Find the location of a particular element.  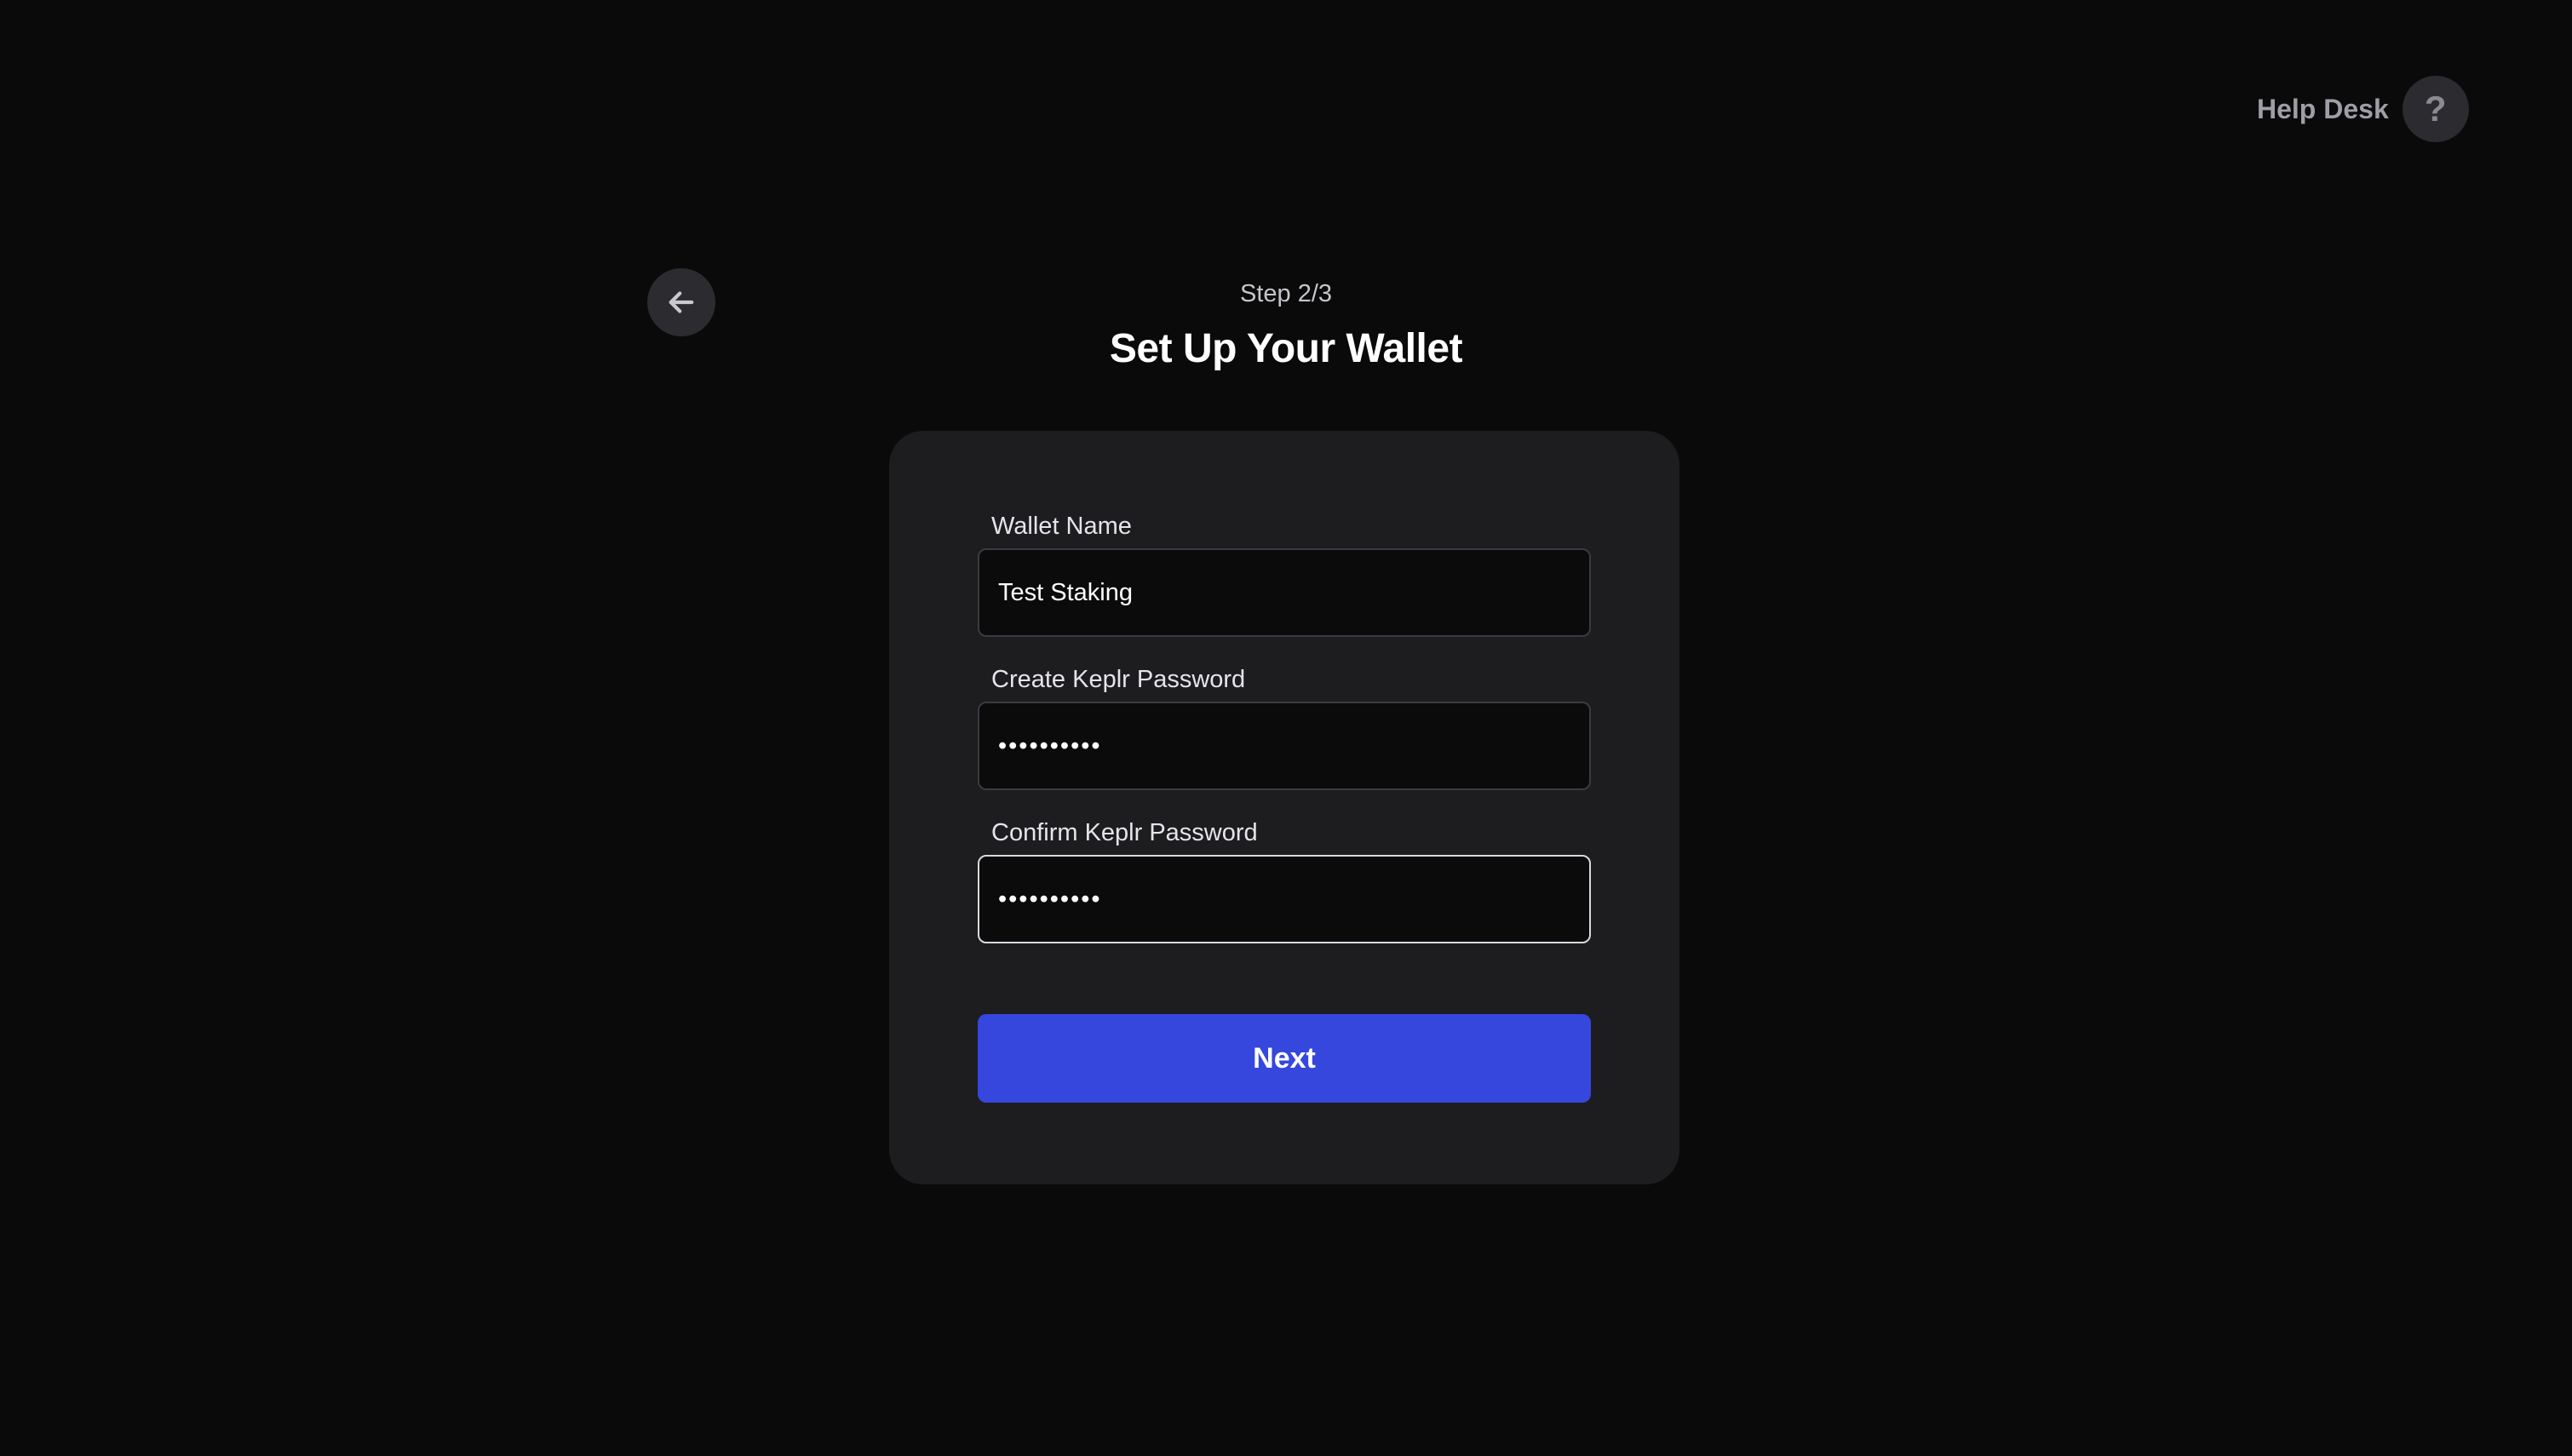

password-label: Create Keplr Password is located at coordinates (1118, 679).